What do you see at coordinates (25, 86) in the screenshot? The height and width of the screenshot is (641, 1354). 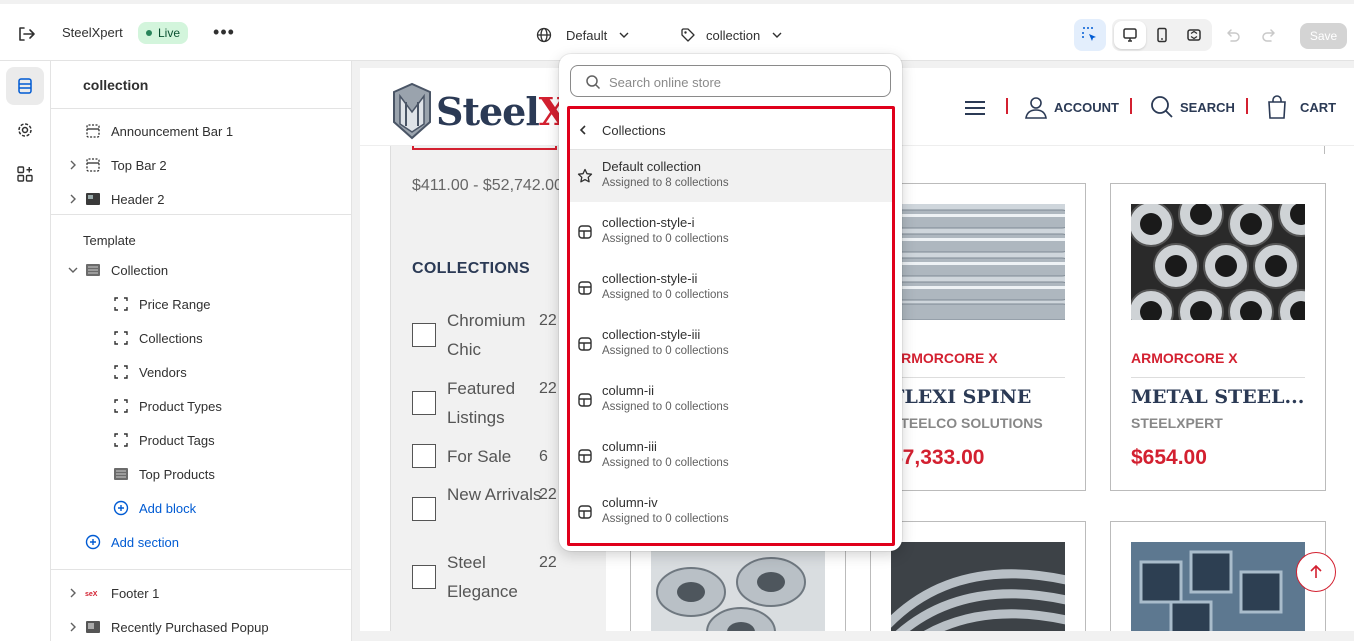 I see `rail-sections-button` at bounding box center [25, 86].